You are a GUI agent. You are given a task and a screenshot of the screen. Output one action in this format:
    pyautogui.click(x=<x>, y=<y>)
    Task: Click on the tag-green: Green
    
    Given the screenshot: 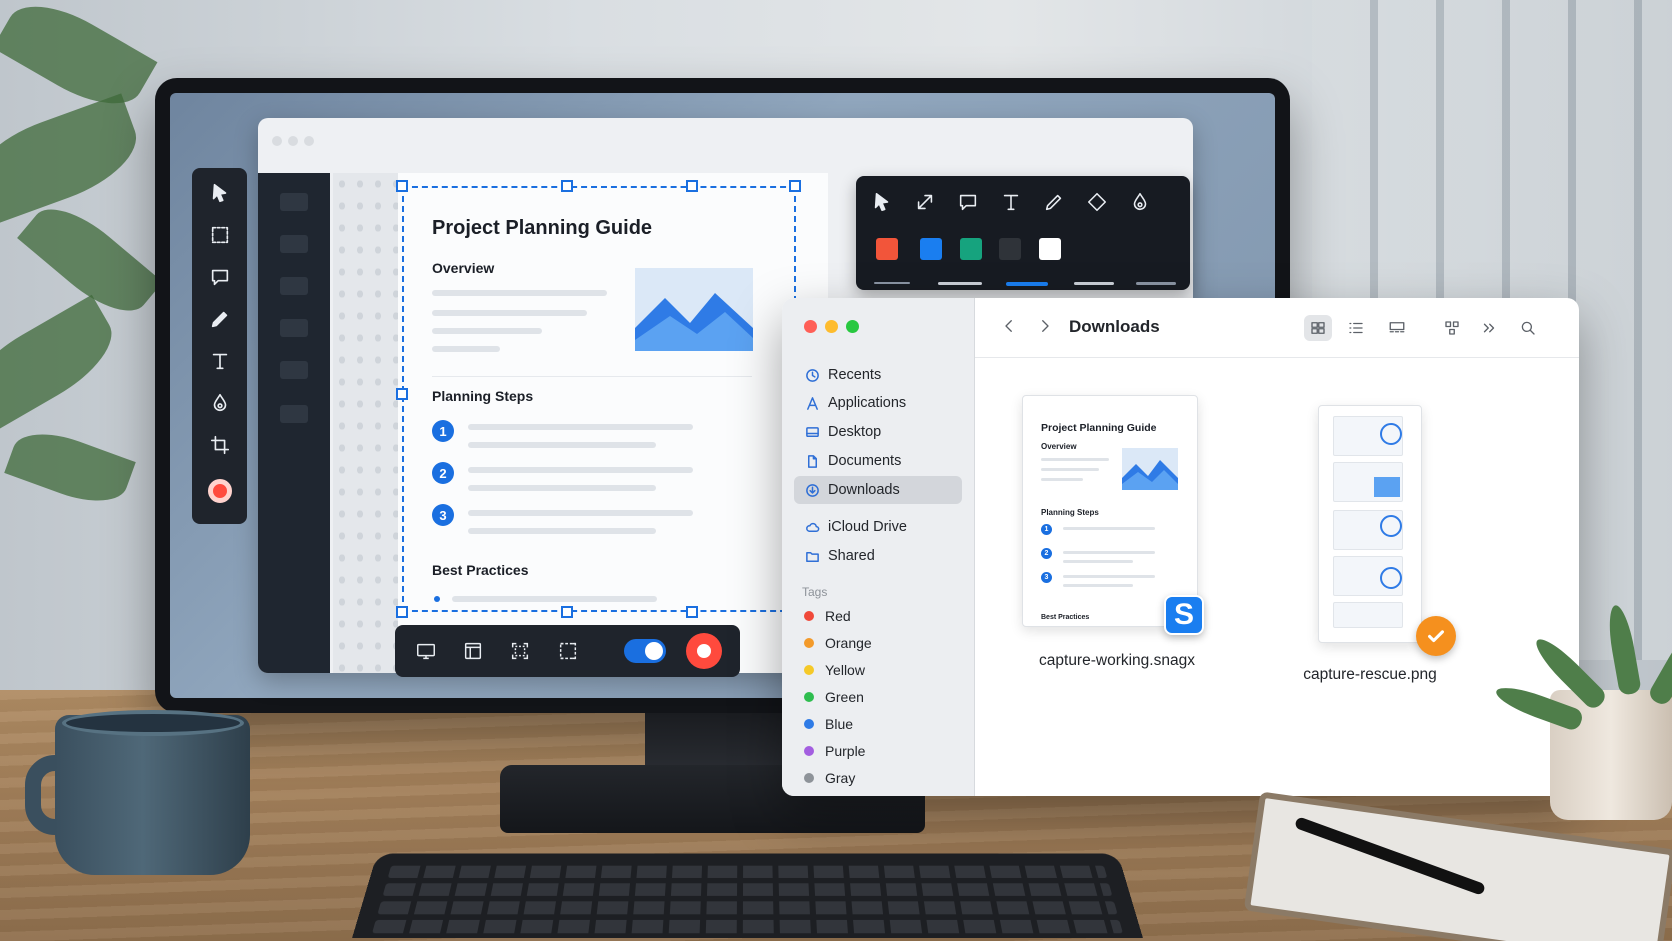 What is the action you would take?
    pyautogui.click(x=834, y=697)
    